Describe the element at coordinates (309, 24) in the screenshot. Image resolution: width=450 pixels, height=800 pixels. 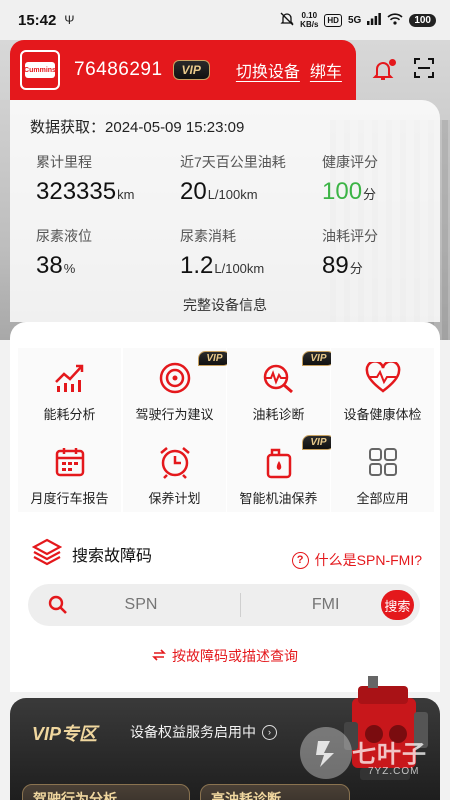
I see `net-speed-unit: KB/s` at that location.